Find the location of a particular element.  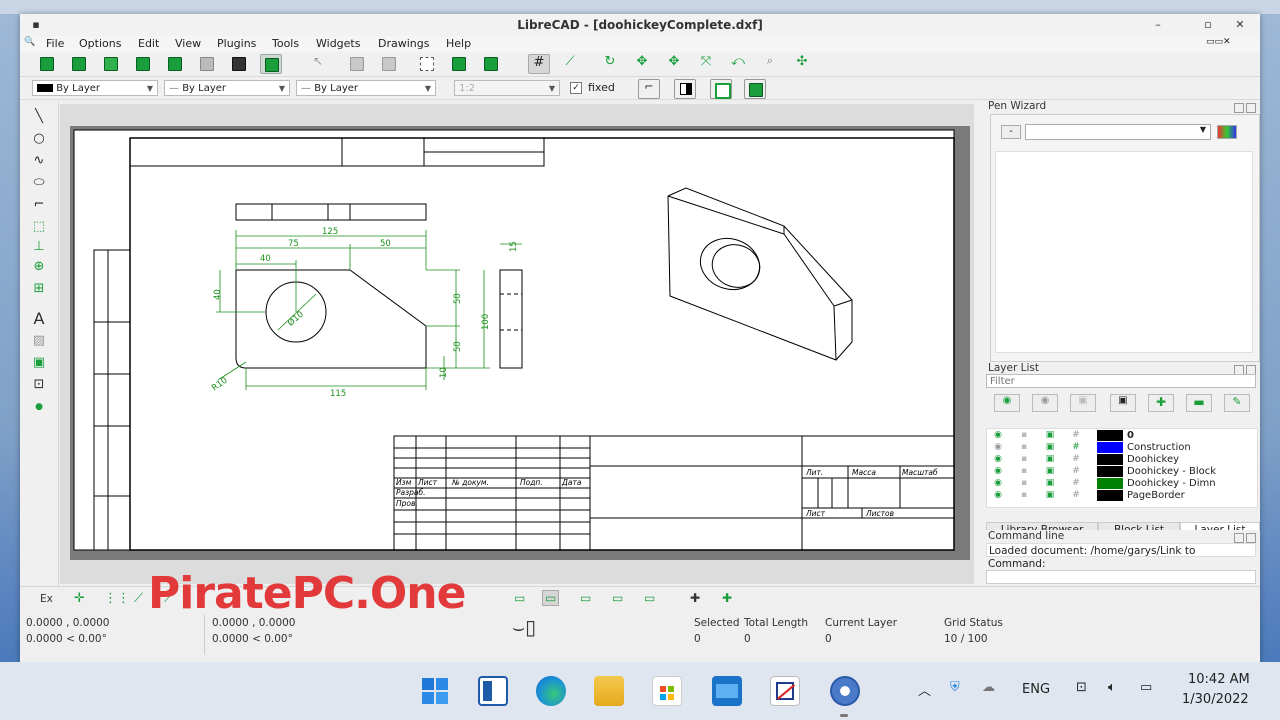

command-input is located at coordinates (1121, 577).